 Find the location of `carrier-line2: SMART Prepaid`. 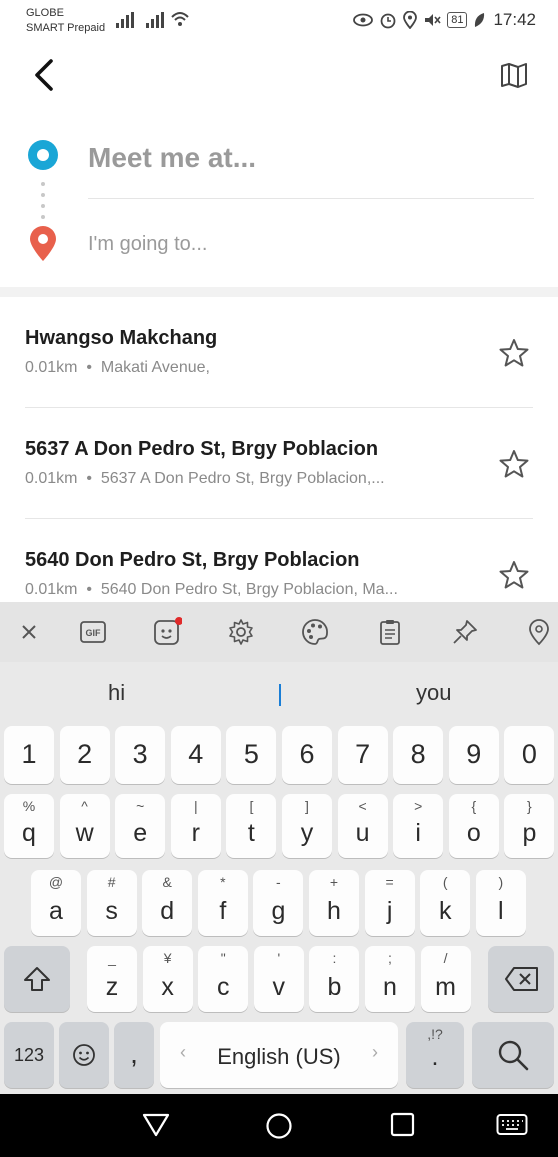

carrier-line2: SMART Prepaid is located at coordinates (66, 28).